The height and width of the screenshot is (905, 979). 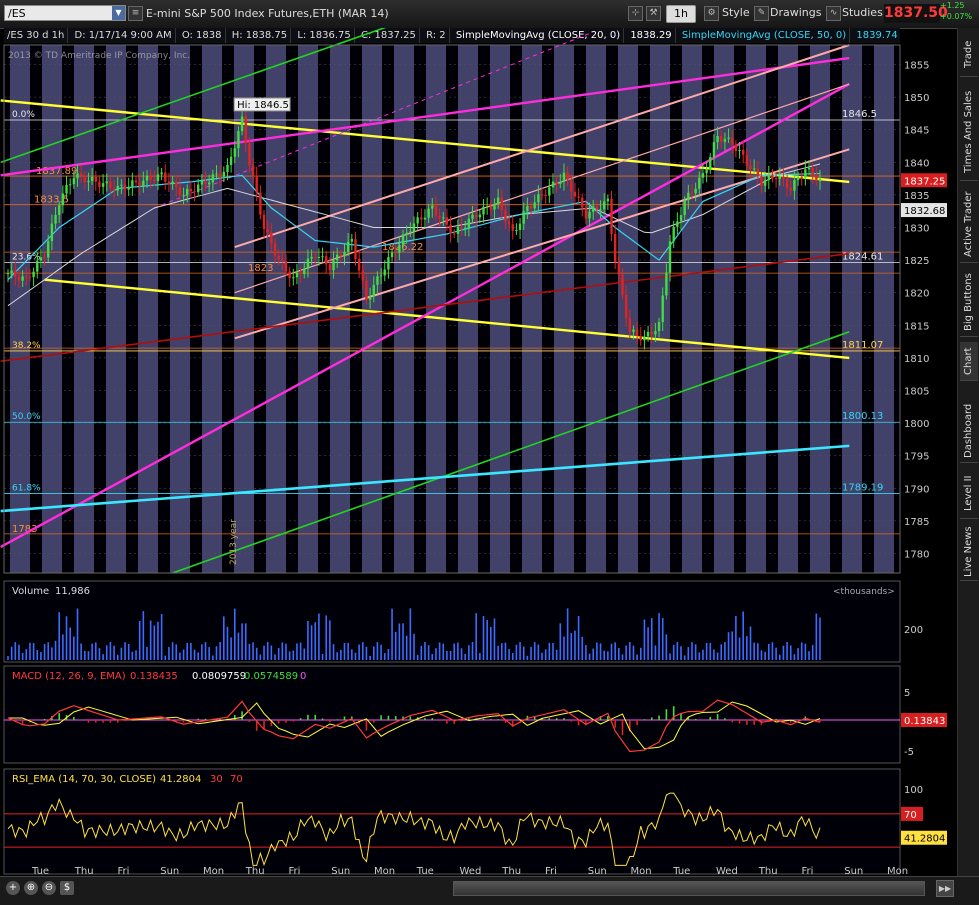 I want to click on symbol-input: /ES ▼, so click(x=65, y=13).